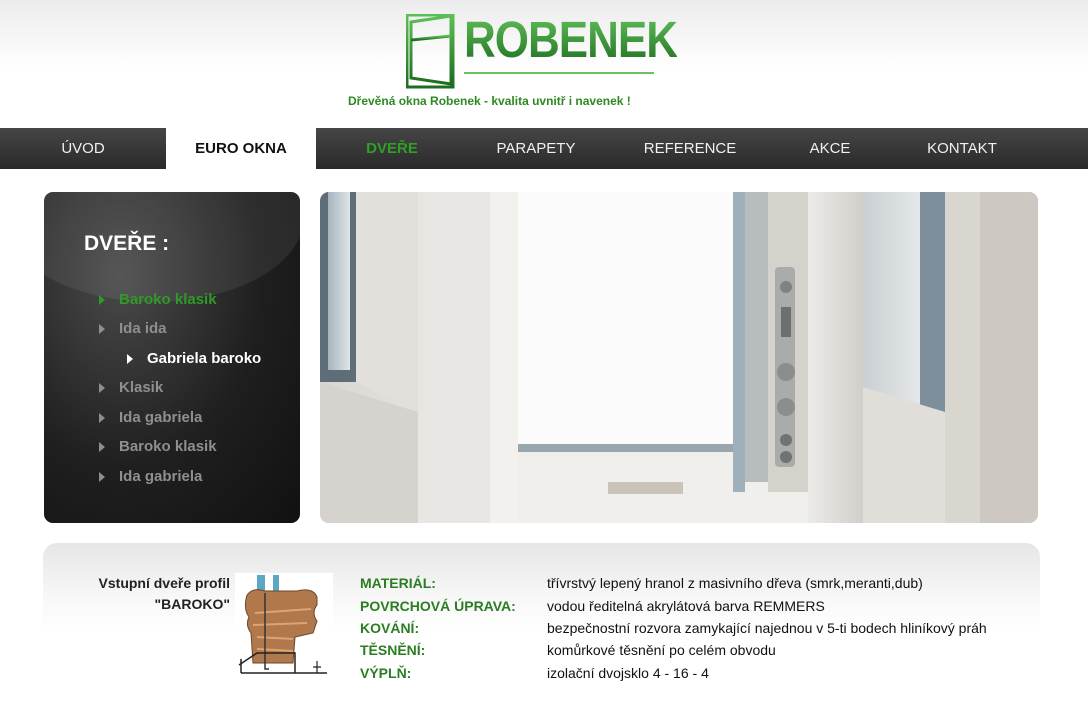  Describe the element at coordinates (661, 650) in the screenshot. I see `spec-value: komůrkové těsnění po celém obvodu` at that location.